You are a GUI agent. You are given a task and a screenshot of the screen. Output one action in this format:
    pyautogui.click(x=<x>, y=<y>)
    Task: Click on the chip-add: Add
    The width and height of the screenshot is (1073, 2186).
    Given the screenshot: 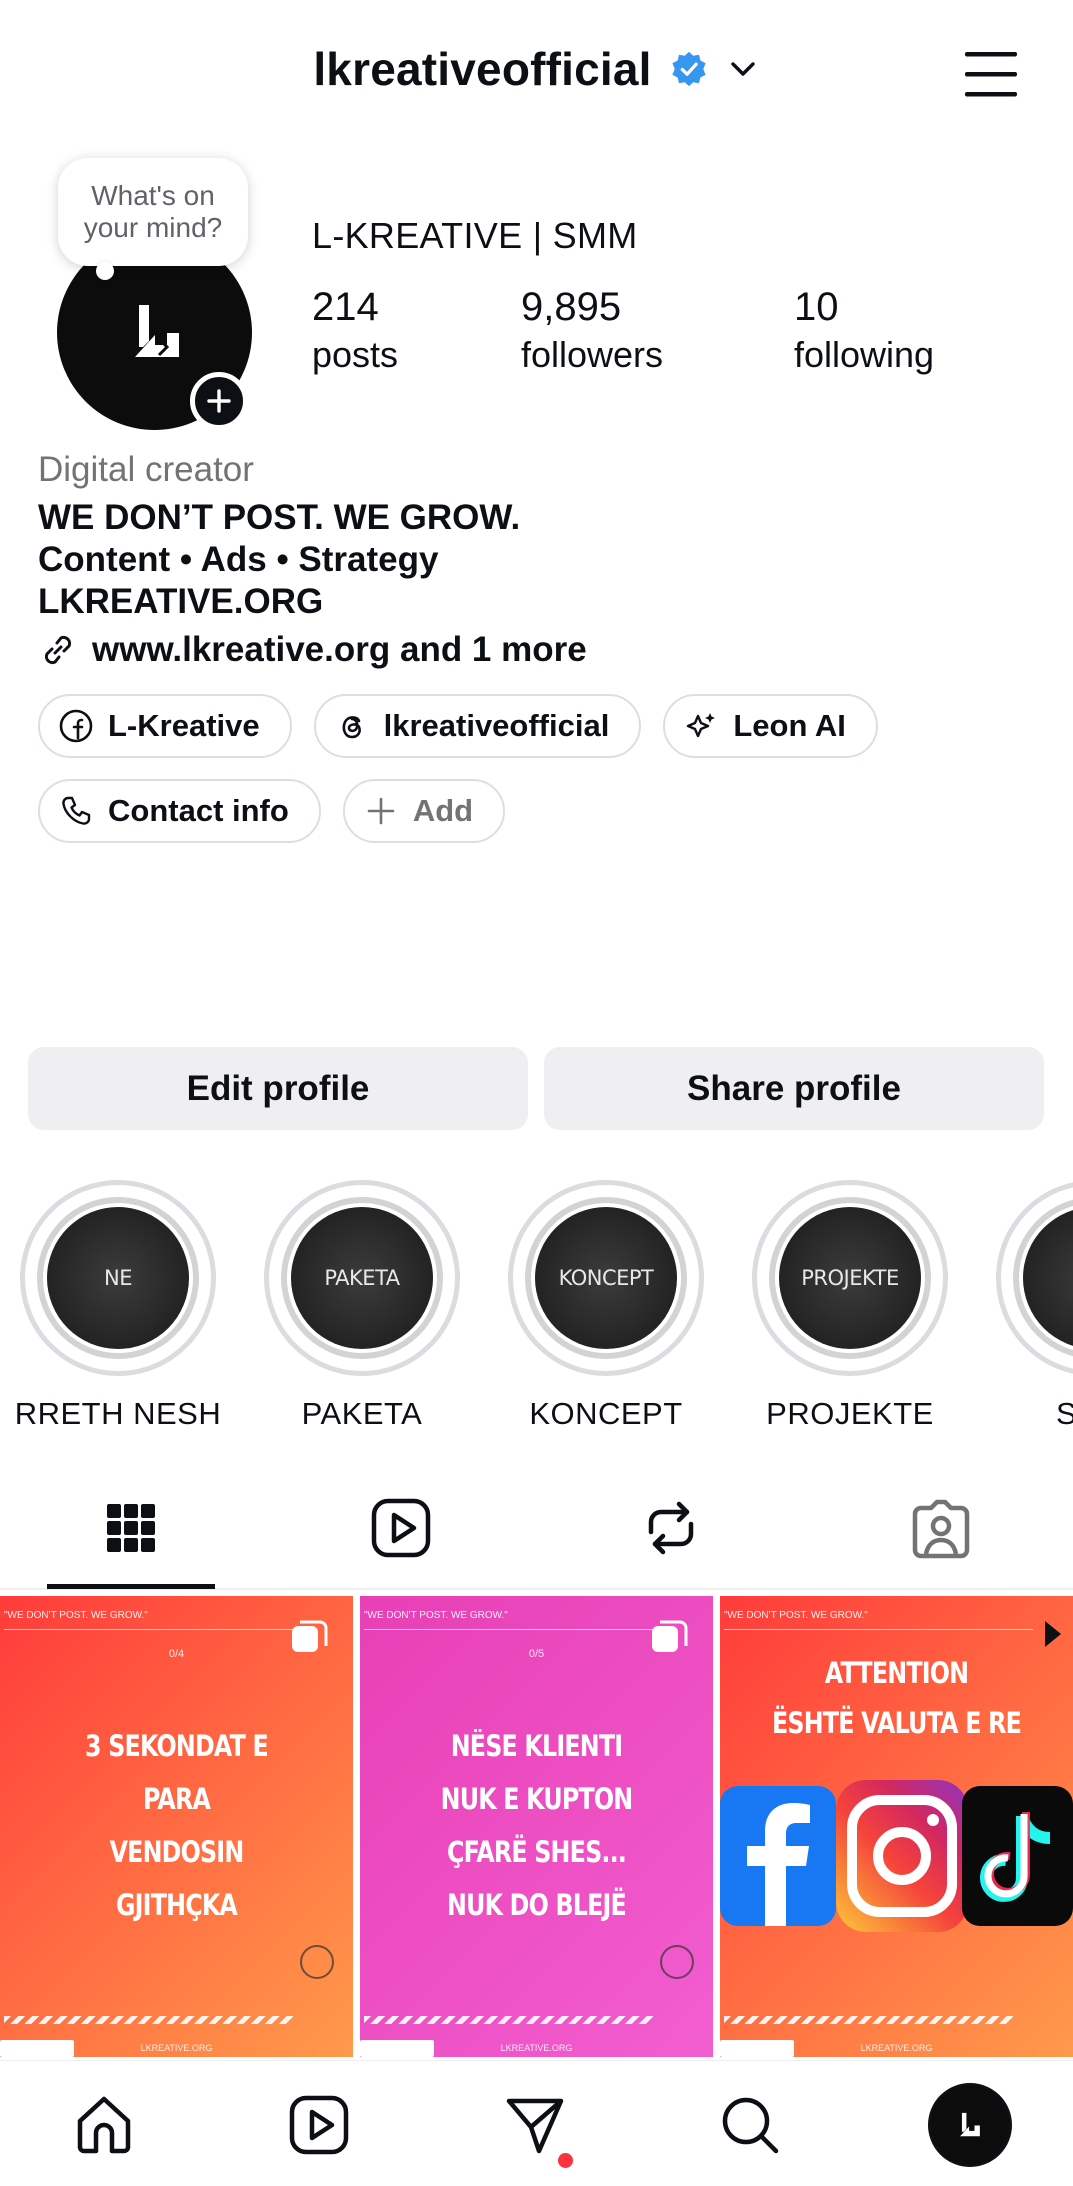 What is the action you would take?
    pyautogui.click(x=424, y=811)
    